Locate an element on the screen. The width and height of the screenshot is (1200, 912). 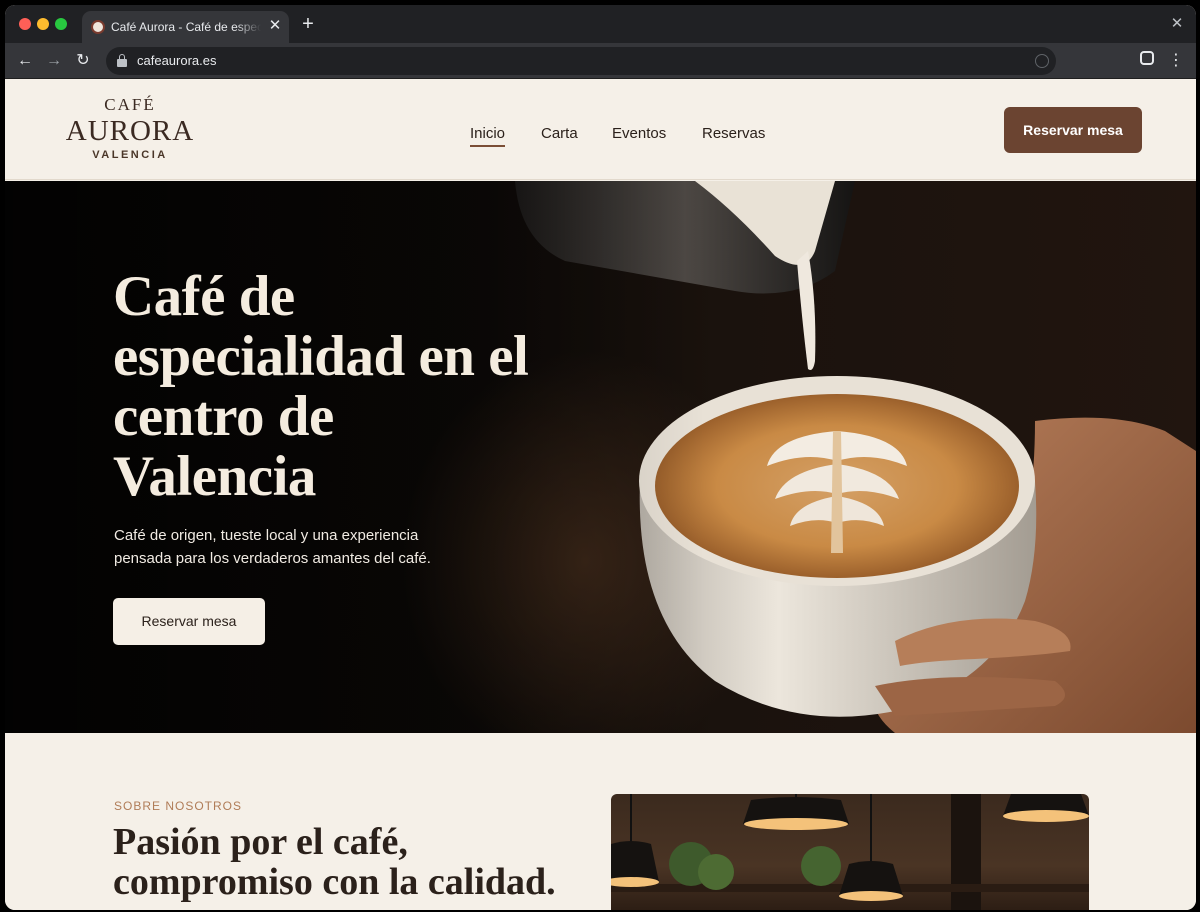
new-tab-button: + is located at coordinates (308, 24).